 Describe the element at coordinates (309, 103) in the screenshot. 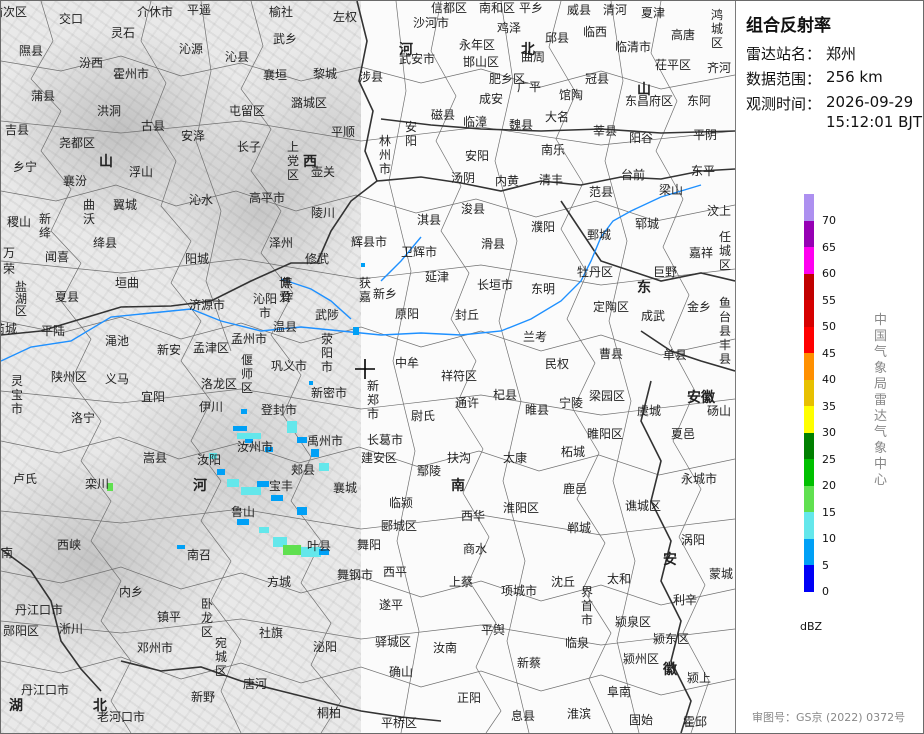

I see `place-label: 潞城区` at that location.